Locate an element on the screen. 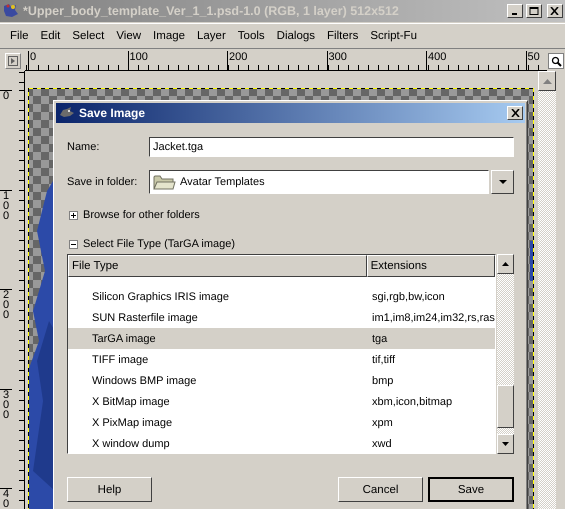 This screenshot has width=565, height=509. file-extensions: tif,tiff is located at coordinates (383, 360).